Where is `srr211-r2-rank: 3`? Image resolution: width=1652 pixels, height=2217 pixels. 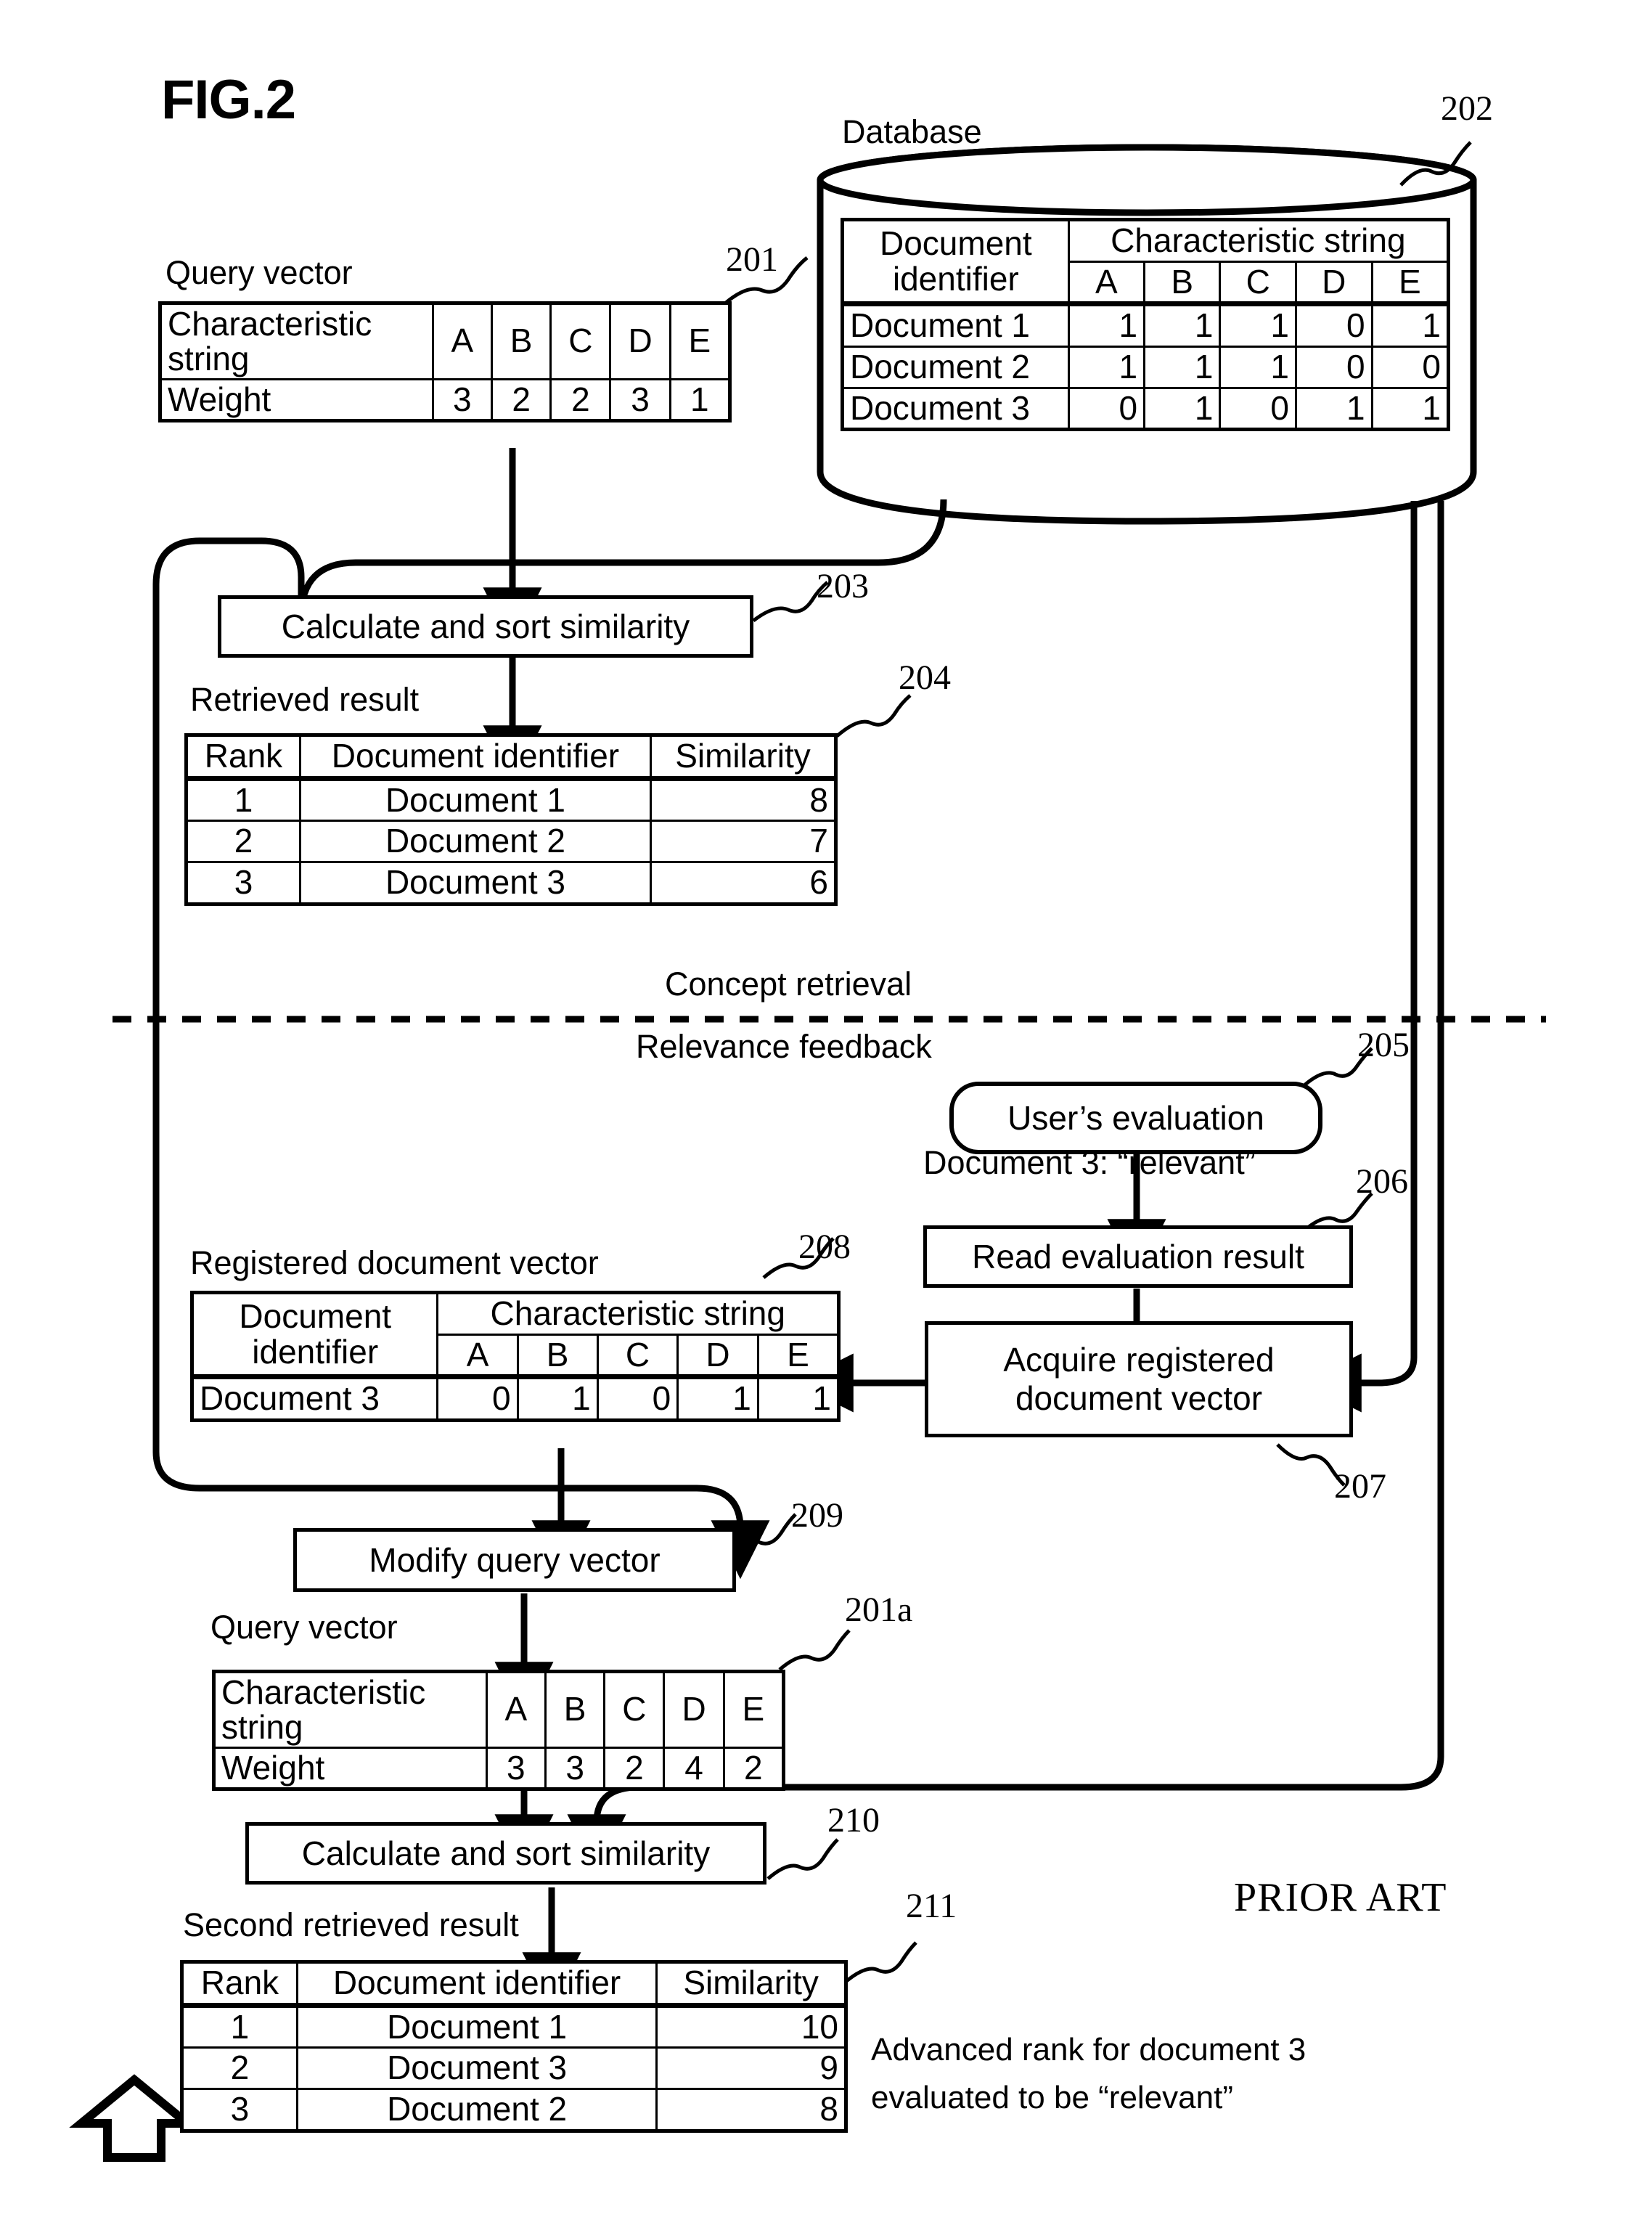 srr211-r2-rank: 3 is located at coordinates (239, 2110).